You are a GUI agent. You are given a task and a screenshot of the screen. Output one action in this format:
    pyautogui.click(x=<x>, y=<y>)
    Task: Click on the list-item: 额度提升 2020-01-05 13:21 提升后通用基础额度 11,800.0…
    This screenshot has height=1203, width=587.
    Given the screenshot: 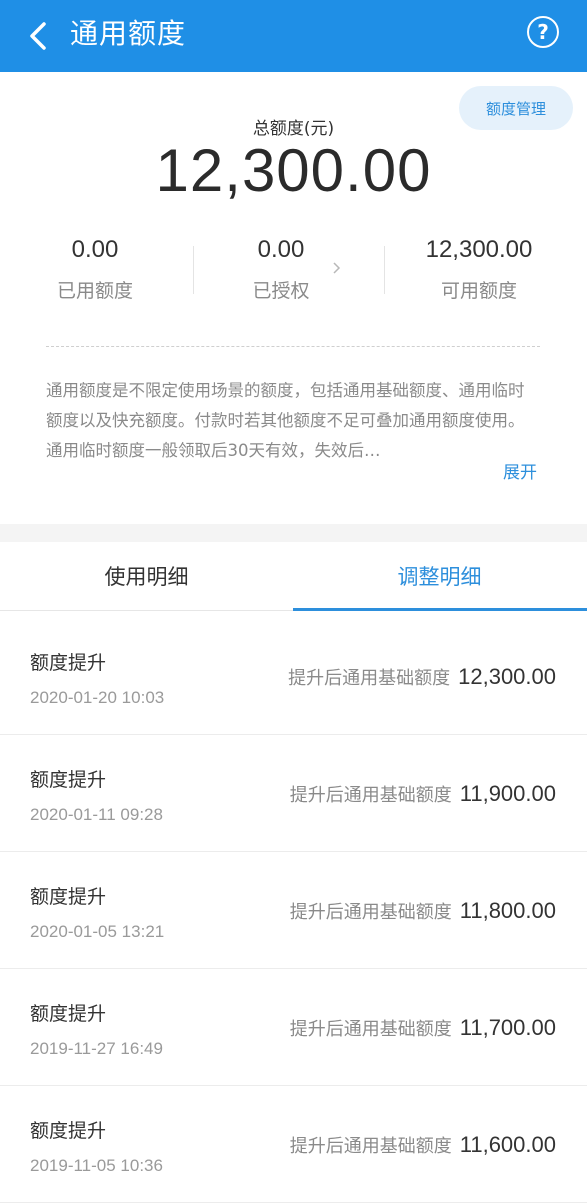 What is the action you would take?
    pyautogui.click(x=293, y=910)
    